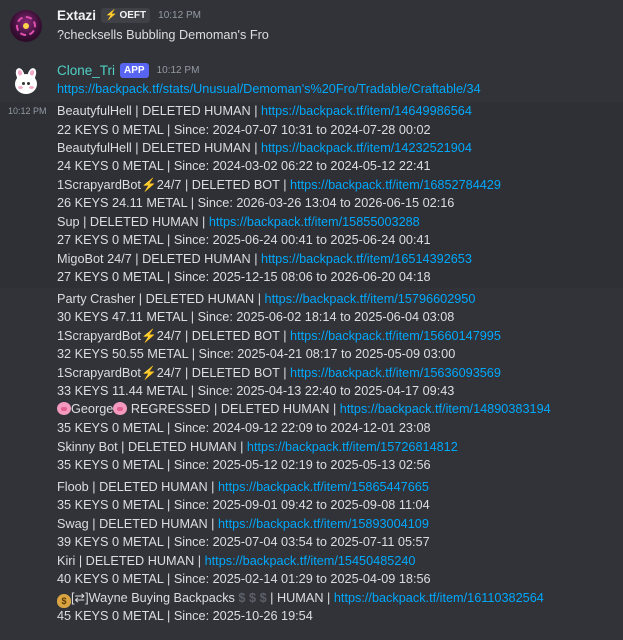 This screenshot has height=640, width=623. Describe the element at coordinates (86, 70) in the screenshot. I see `author-name: Clone_Tri` at that location.